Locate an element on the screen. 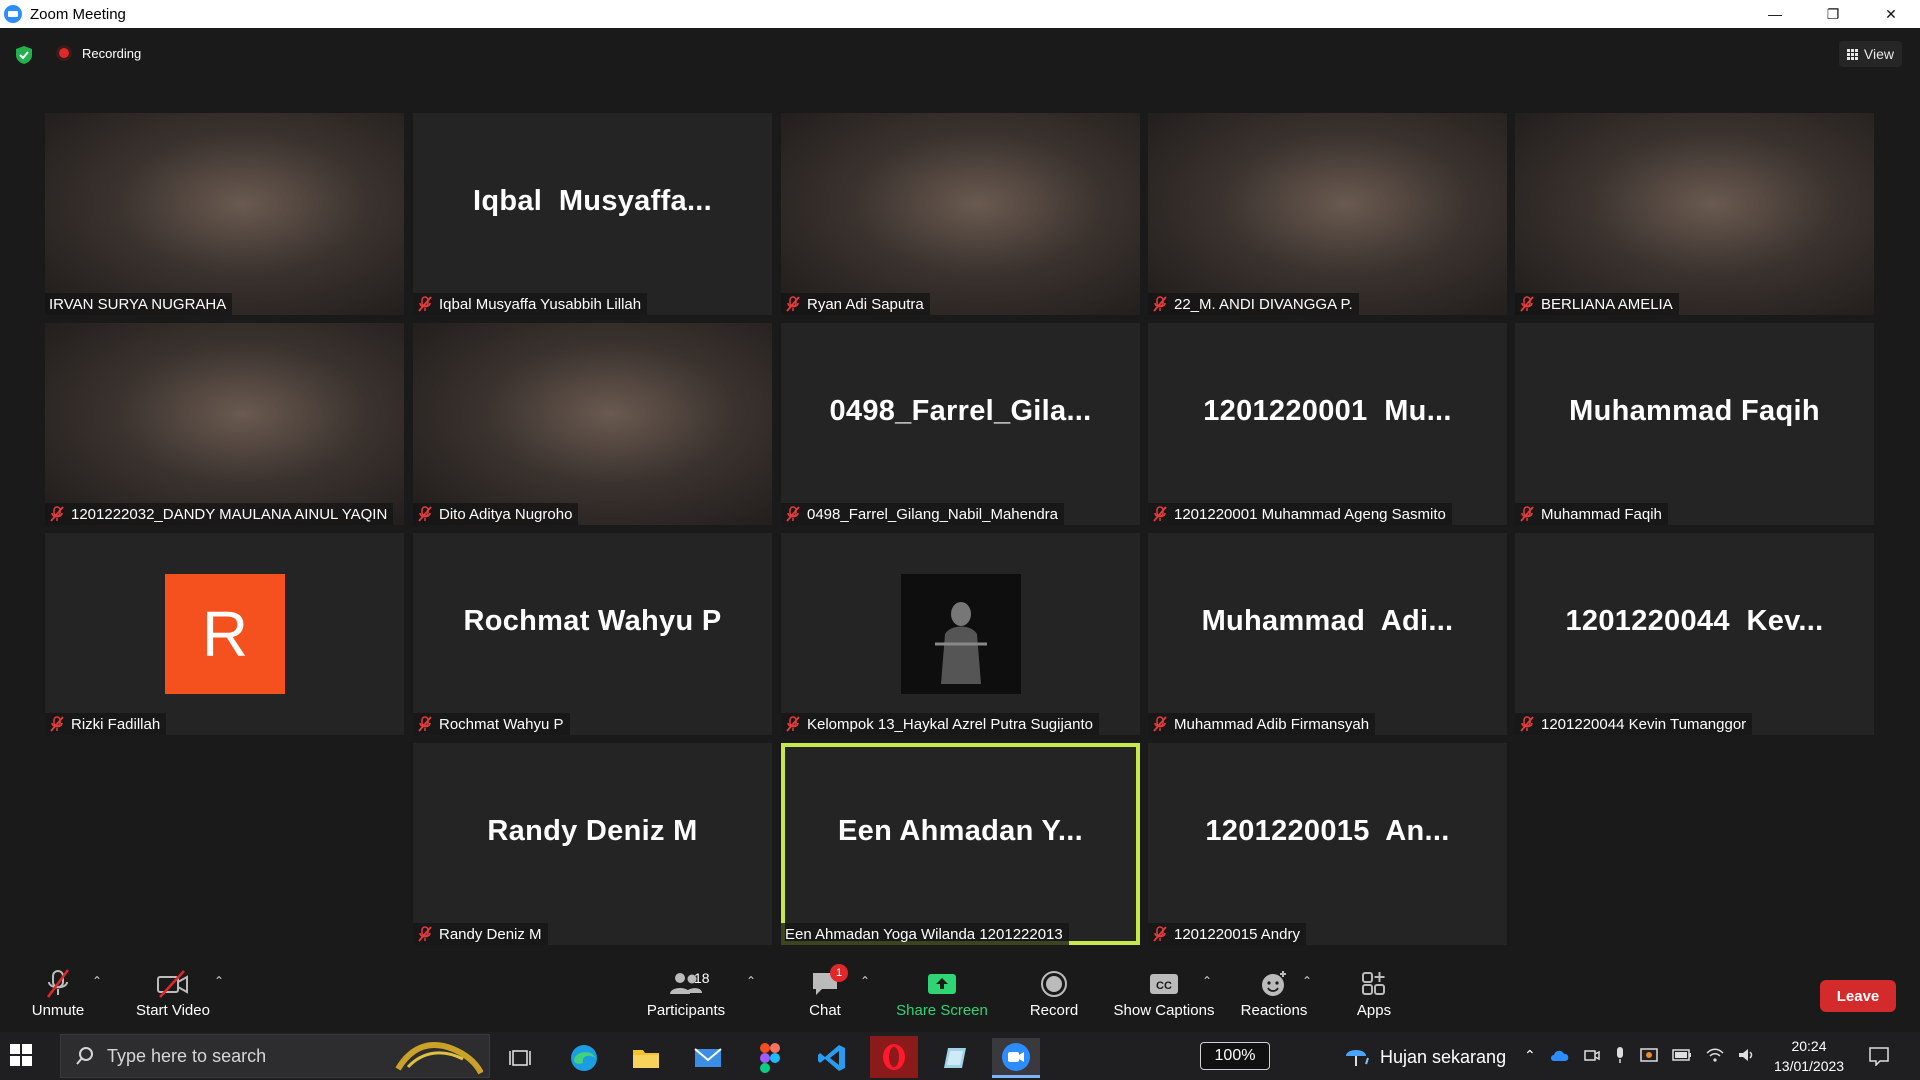  onedrive-cloud-icon is located at coordinates (1560, 1055).